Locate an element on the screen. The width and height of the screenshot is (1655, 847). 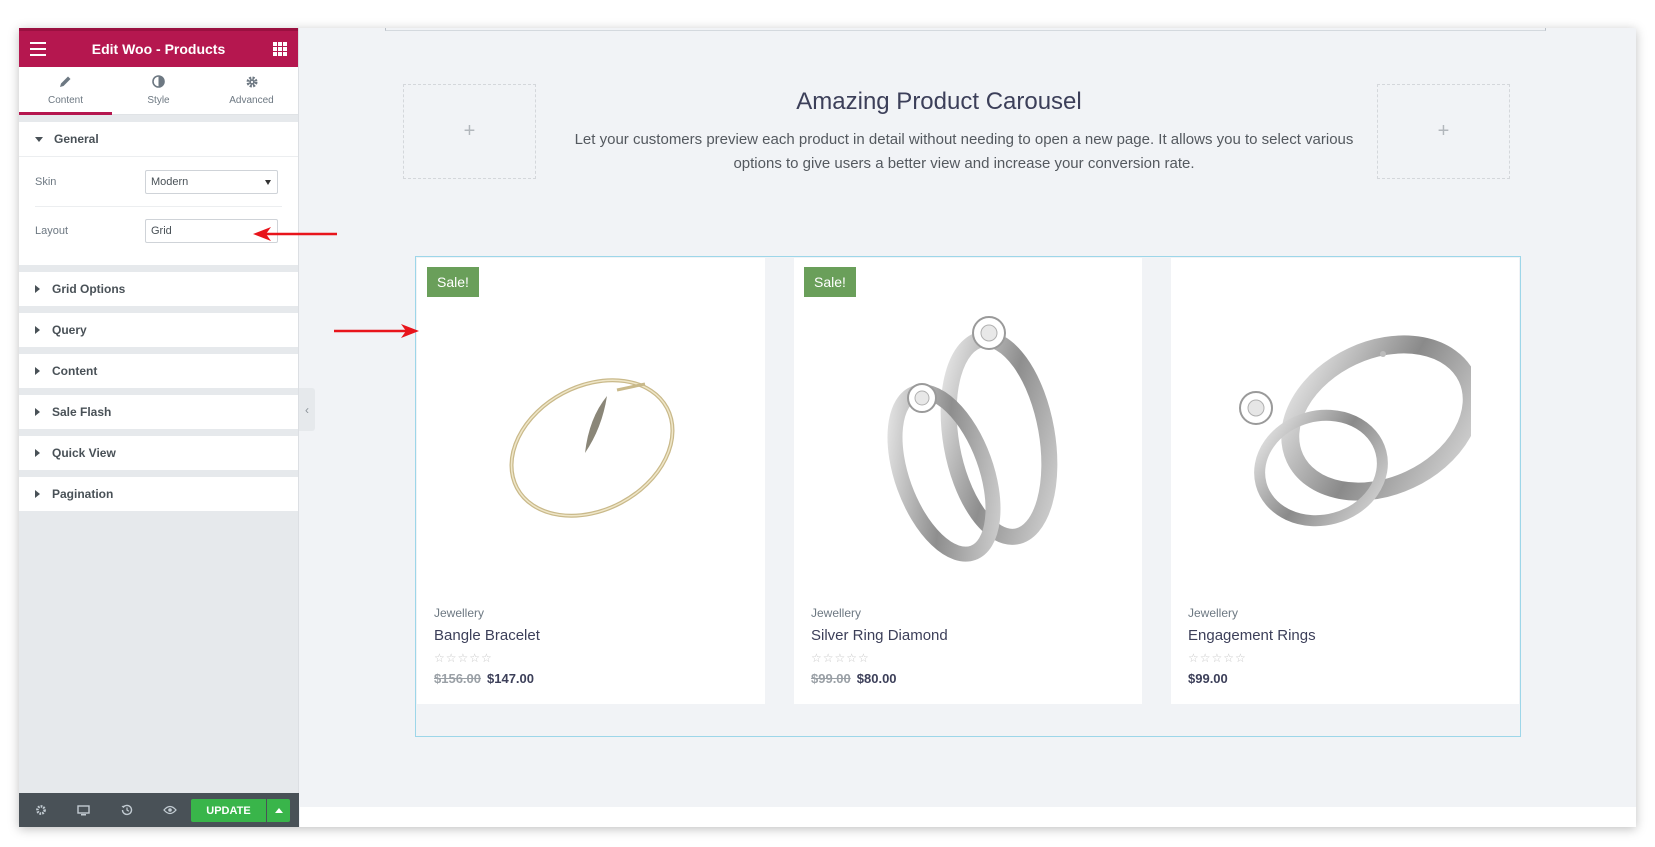
section-grid-options: Grid Options is located at coordinates (158, 289).